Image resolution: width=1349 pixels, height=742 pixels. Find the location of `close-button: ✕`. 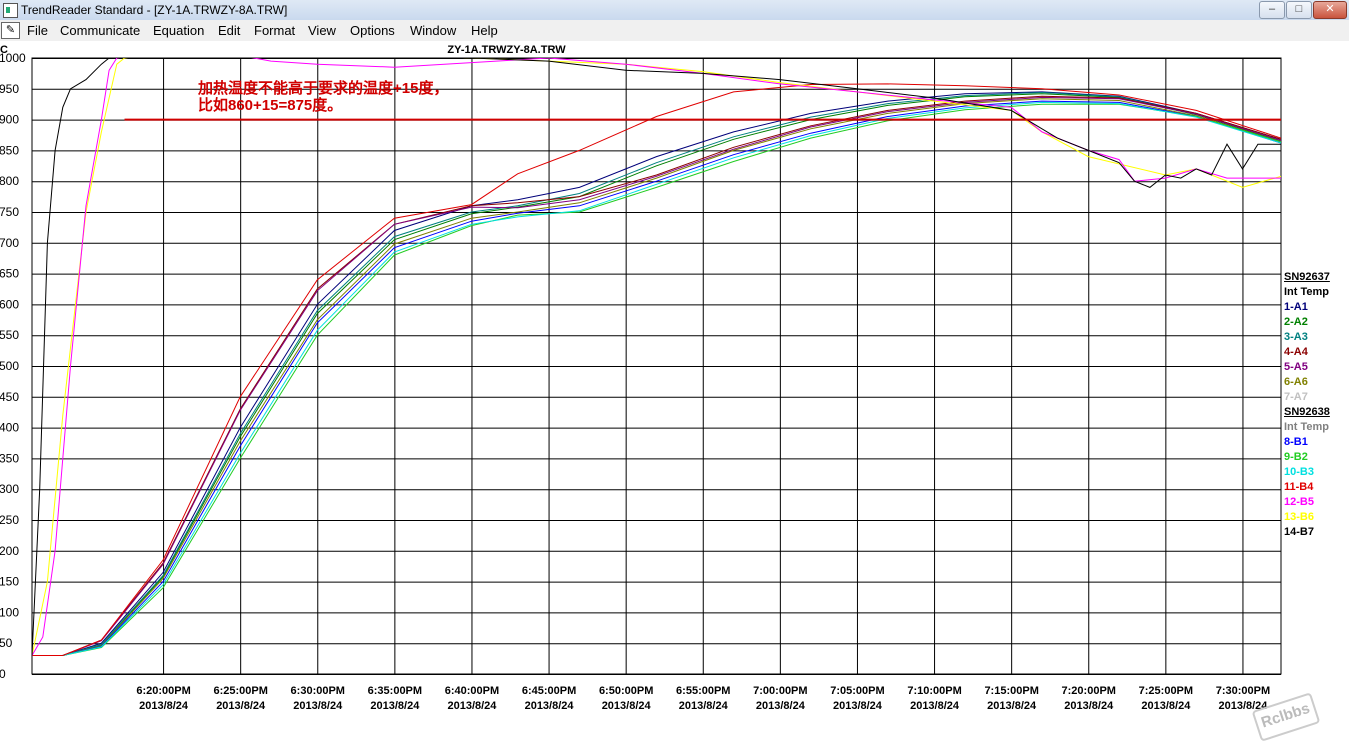

close-button: ✕ is located at coordinates (1330, 10).